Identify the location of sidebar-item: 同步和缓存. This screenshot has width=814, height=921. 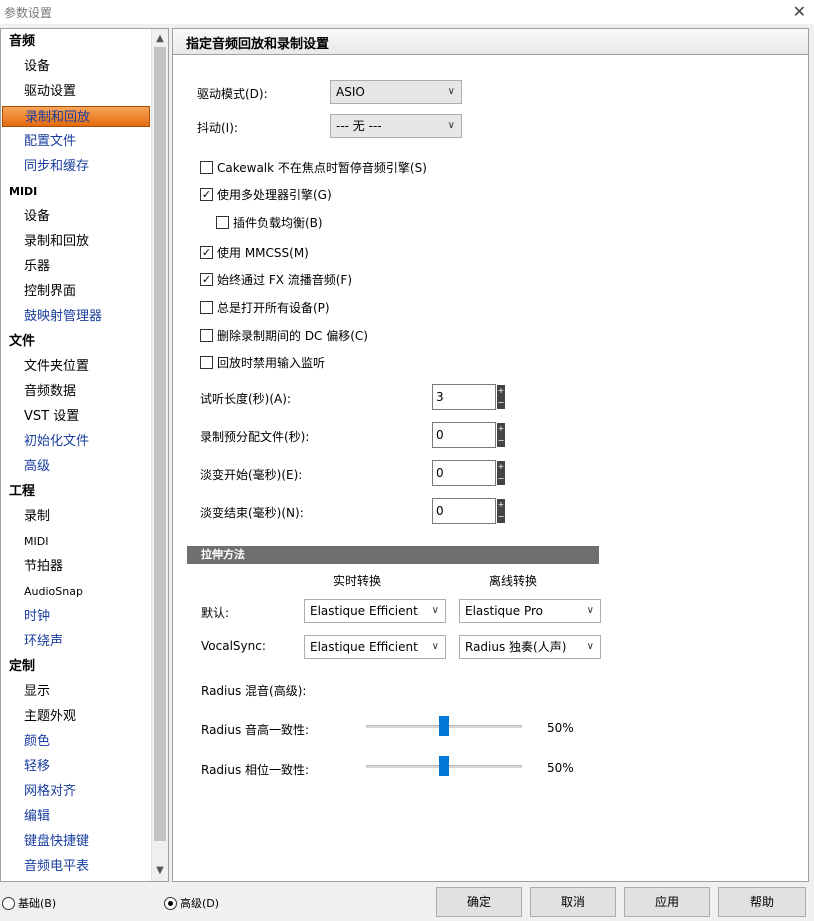
(76, 166).